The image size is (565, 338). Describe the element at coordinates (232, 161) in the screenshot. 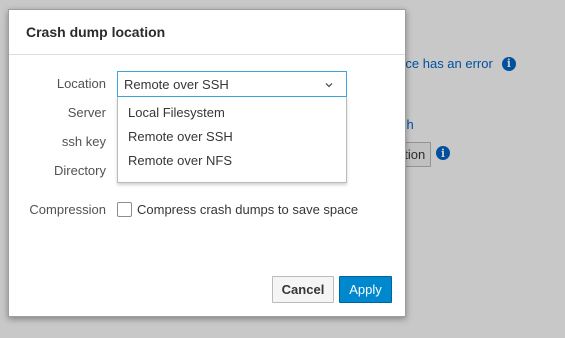

I see `location-option-remote-nfs: Remote over NFS` at that location.